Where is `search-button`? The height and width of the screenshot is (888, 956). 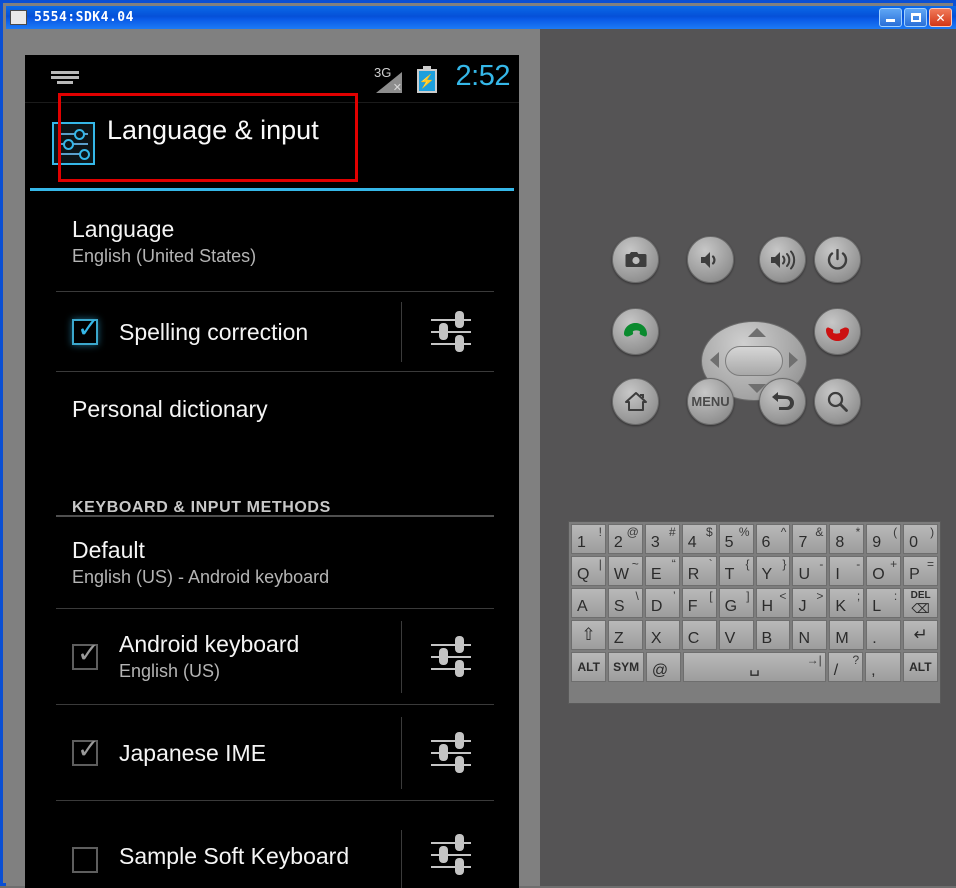 search-button is located at coordinates (837, 401).